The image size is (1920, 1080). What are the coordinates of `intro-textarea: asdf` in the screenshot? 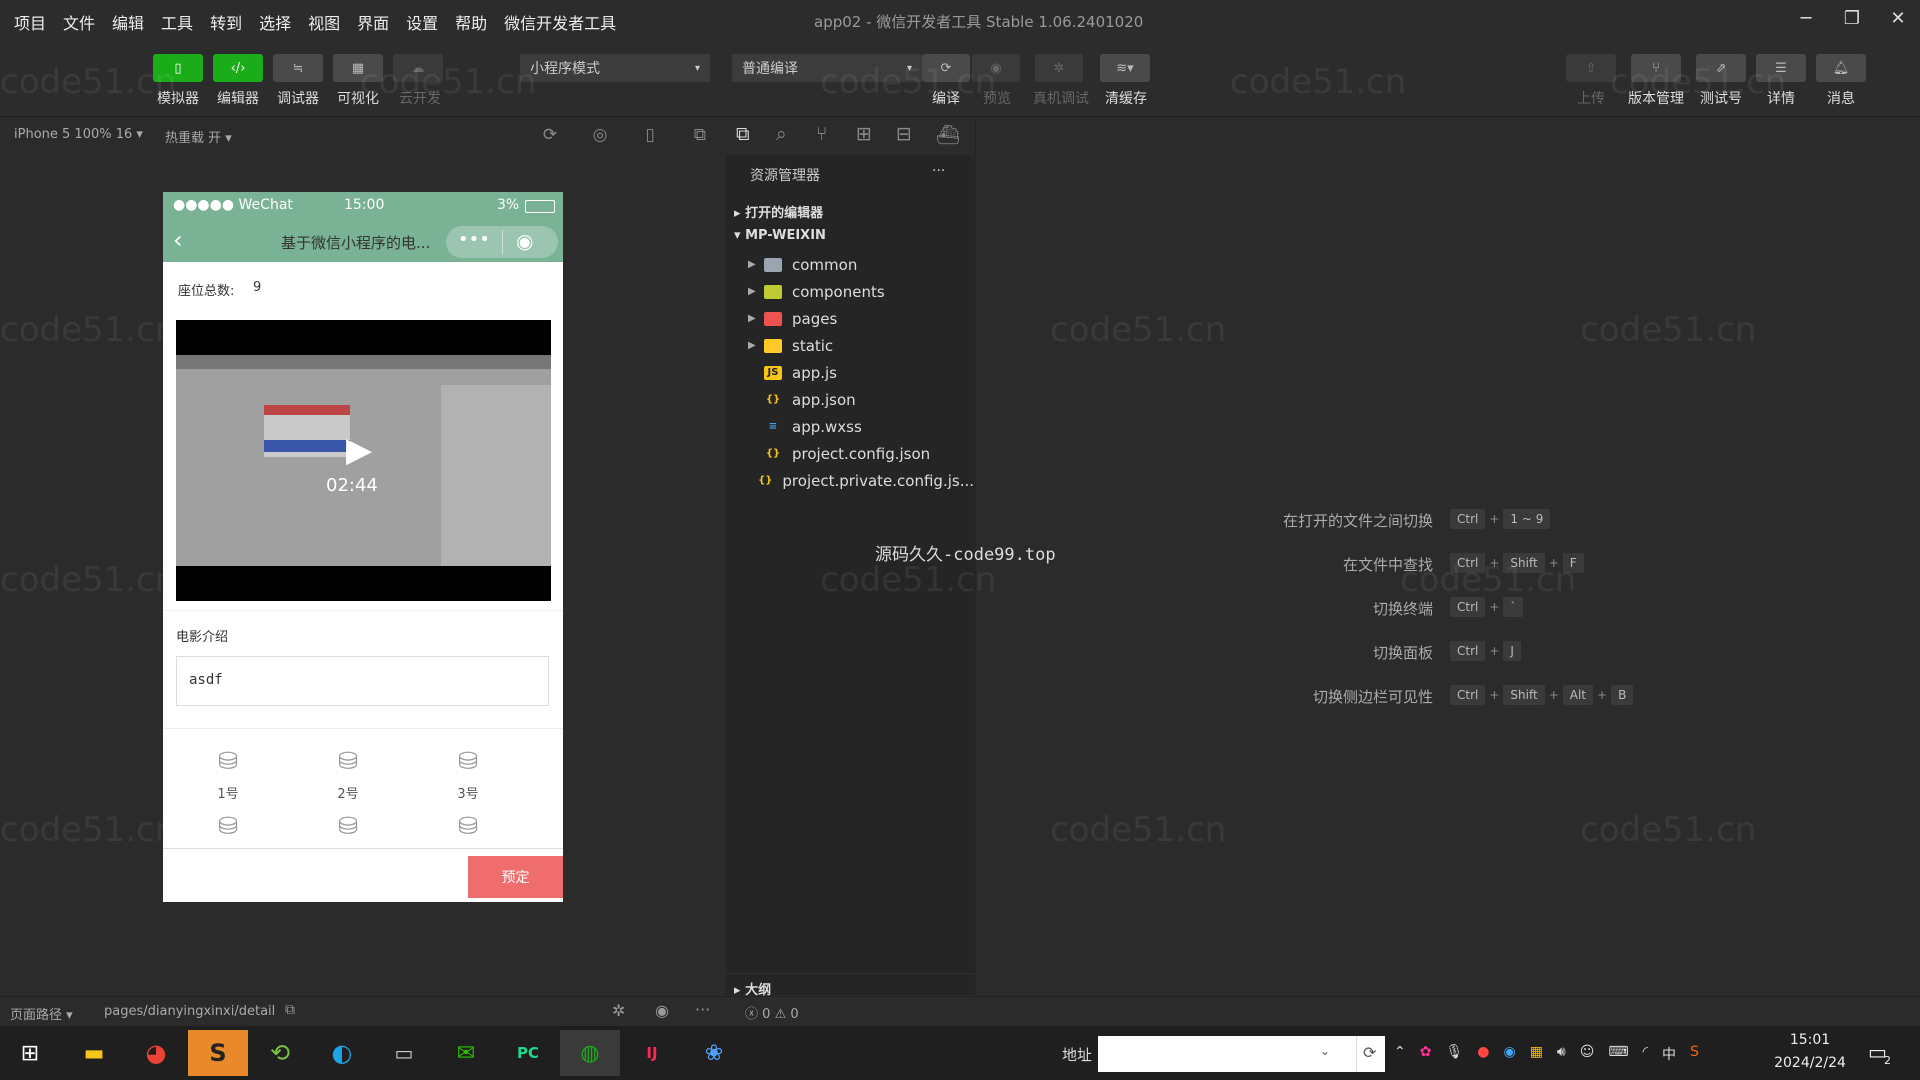 It's located at (362, 681).